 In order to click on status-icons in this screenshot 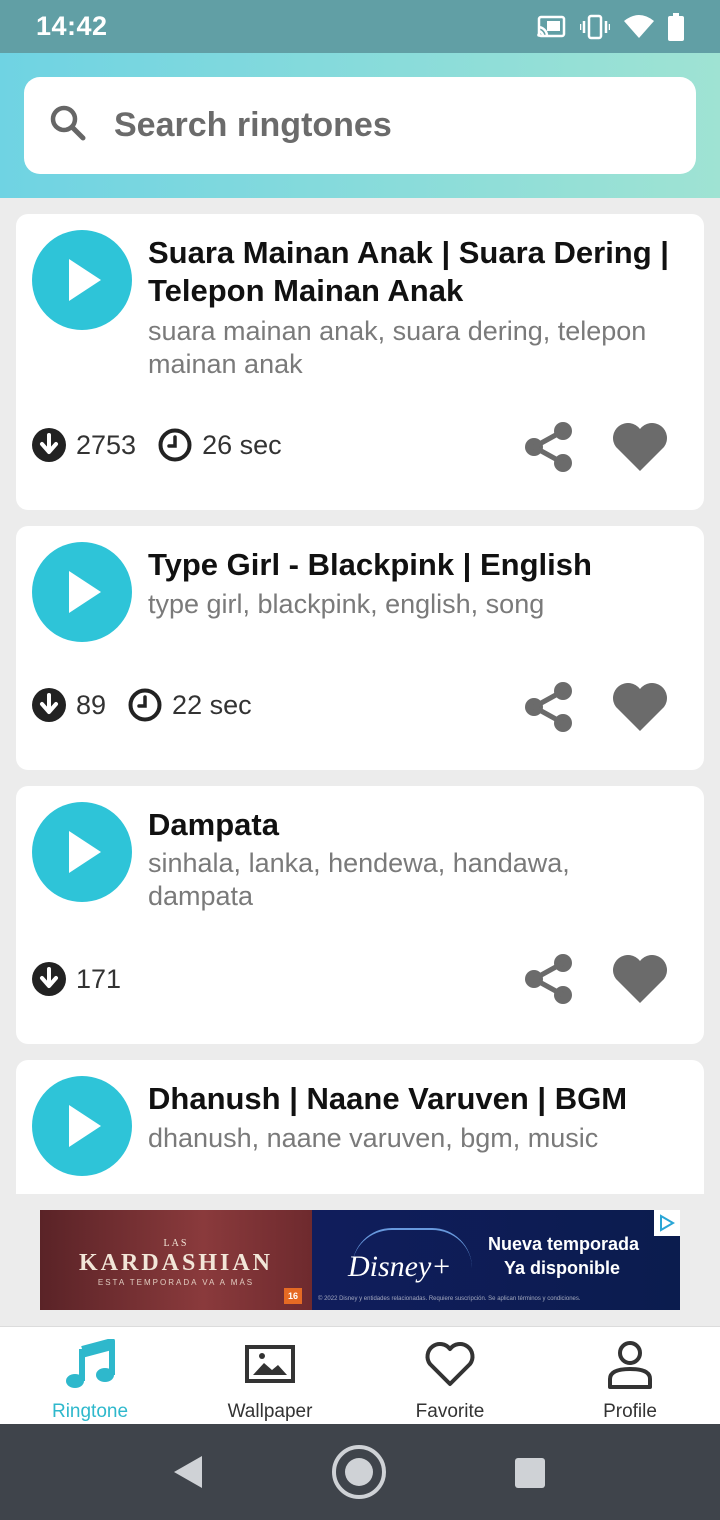, I will do `click(610, 26)`.